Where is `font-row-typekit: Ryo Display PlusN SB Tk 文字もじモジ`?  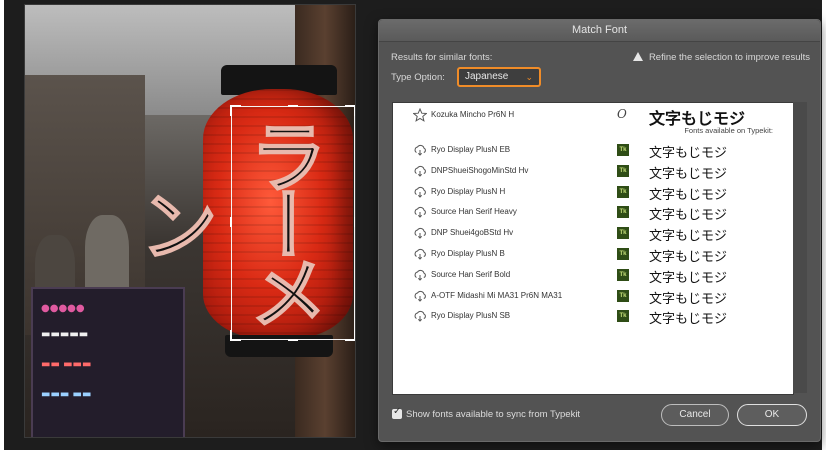
font-row-typekit: Ryo Display PlusN SB Tk 文字もじモジ is located at coordinates (593, 317).